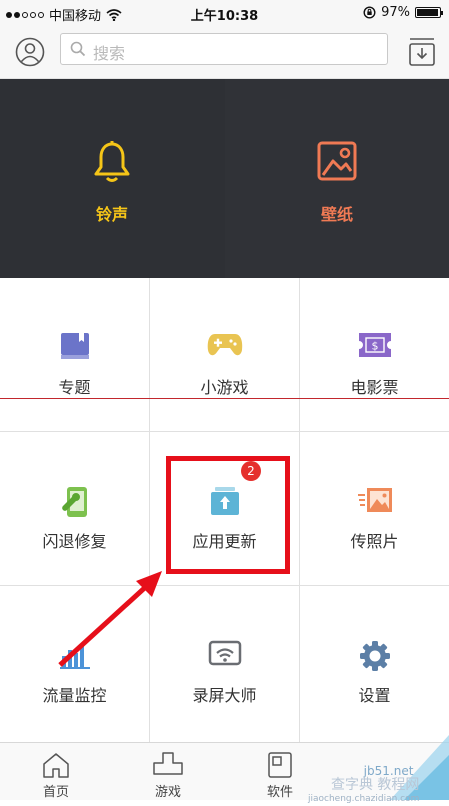 This screenshot has width=449, height=806. What do you see at coordinates (168, 763) in the screenshot?
I see `game-tab-icon` at bounding box center [168, 763].